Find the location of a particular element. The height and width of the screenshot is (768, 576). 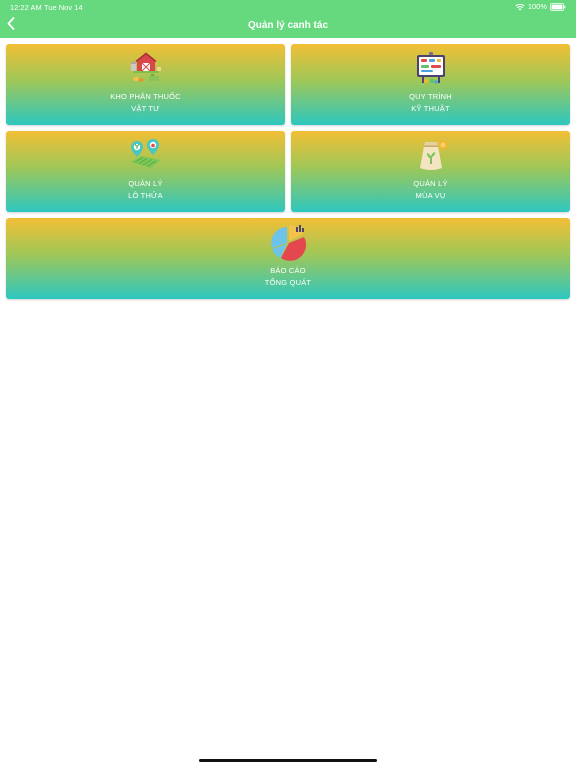

card-label: QUY TRÌNH KỸ THUẬT is located at coordinates (430, 103).